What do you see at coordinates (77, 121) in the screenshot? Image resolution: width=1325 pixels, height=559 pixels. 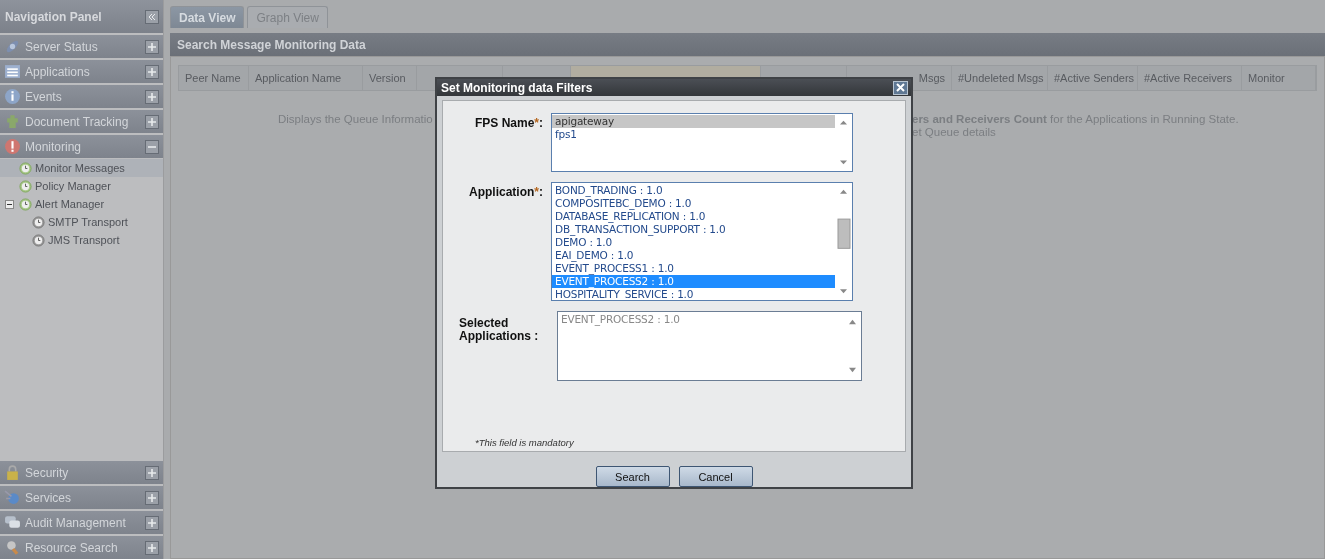 I see `section-label: Document Tracking` at bounding box center [77, 121].